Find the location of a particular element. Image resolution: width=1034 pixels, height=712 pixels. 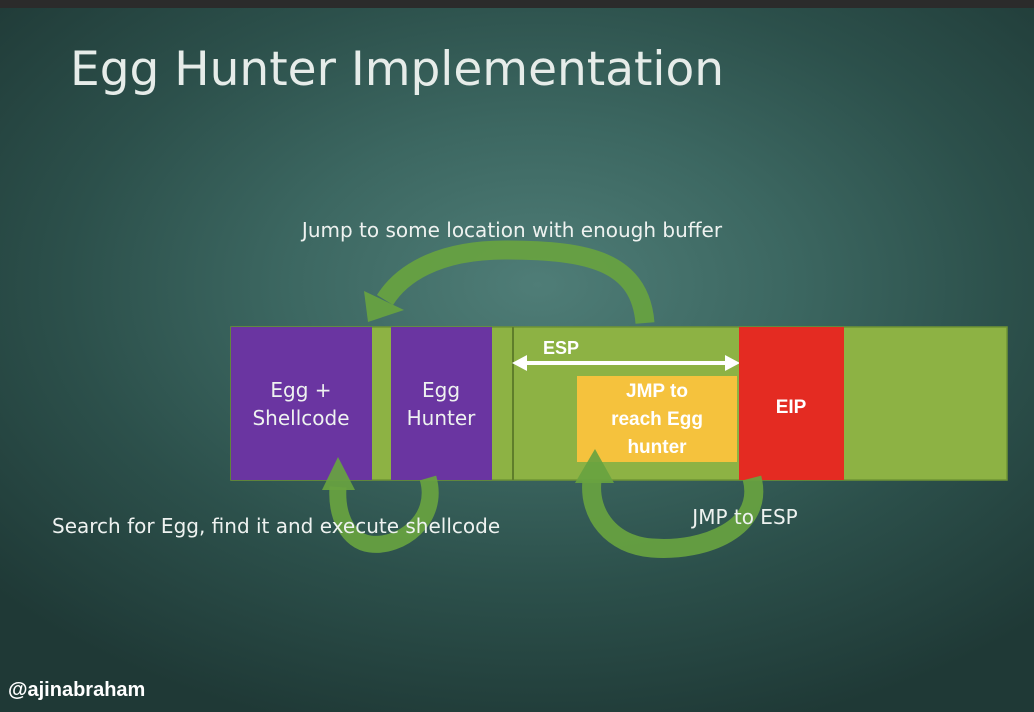

jmp-block-line1: JMP to is located at coordinates (657, 391).